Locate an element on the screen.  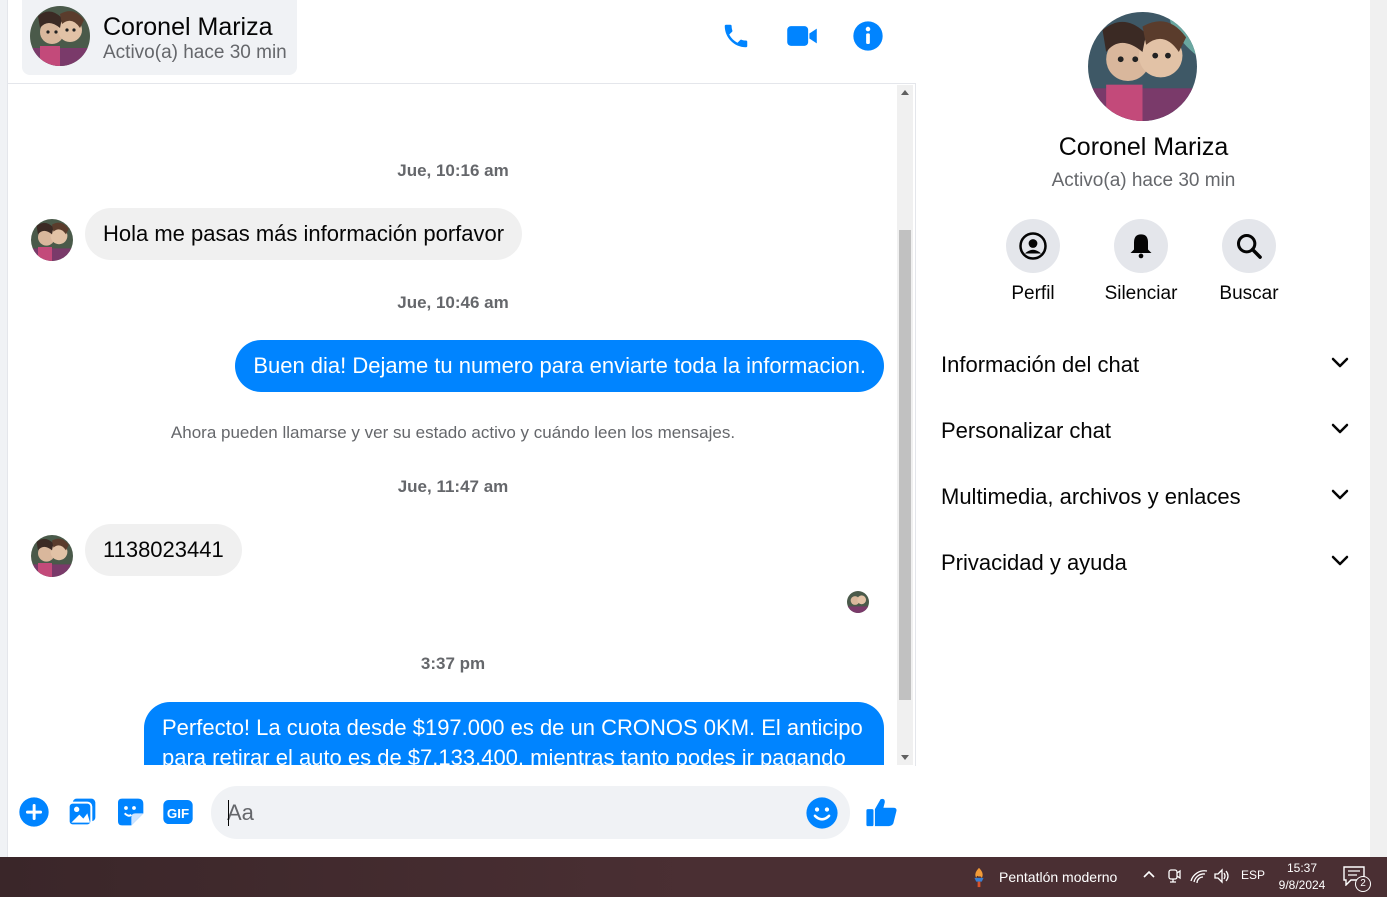
message-input-wrap is located at coordinates (530, 812).